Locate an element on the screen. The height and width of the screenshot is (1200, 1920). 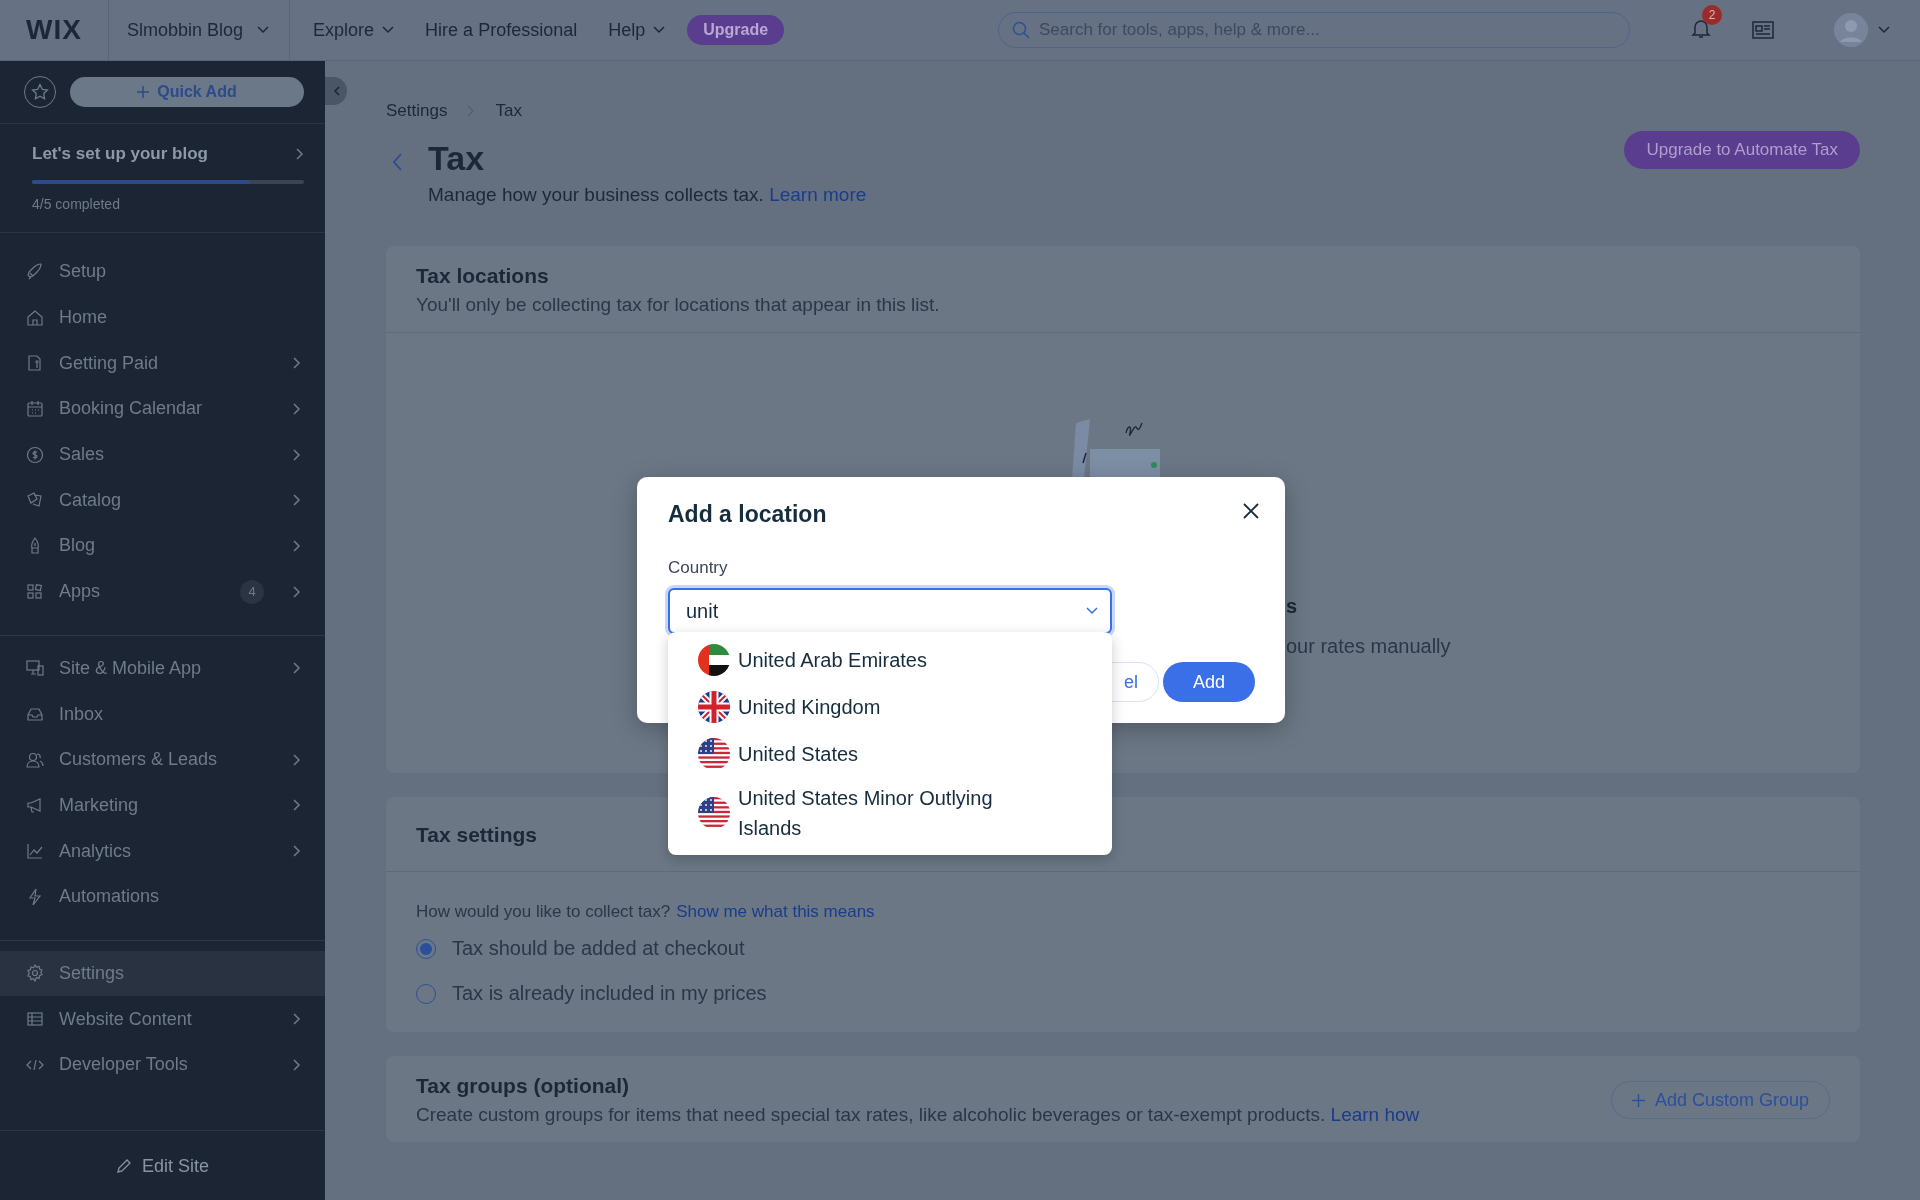
star-icon is located at coordinates (40, 92).